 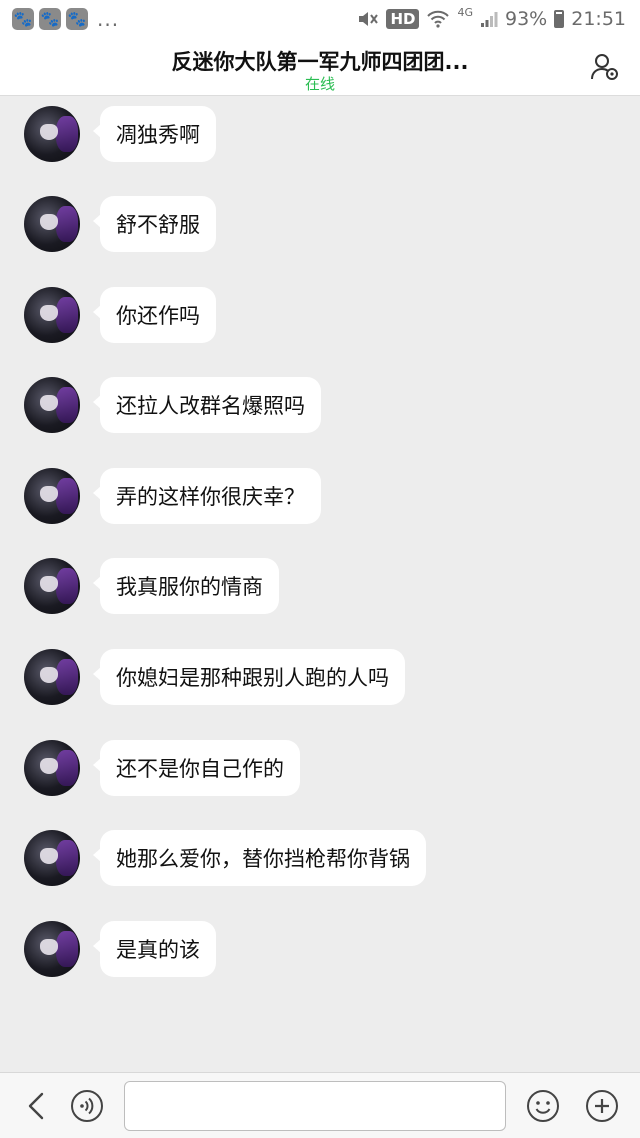 What do you see at coordinates (154, 134) in the screenshot?
I see `message-bubble: 凋独秀啊` at bounding box center [154, 134].